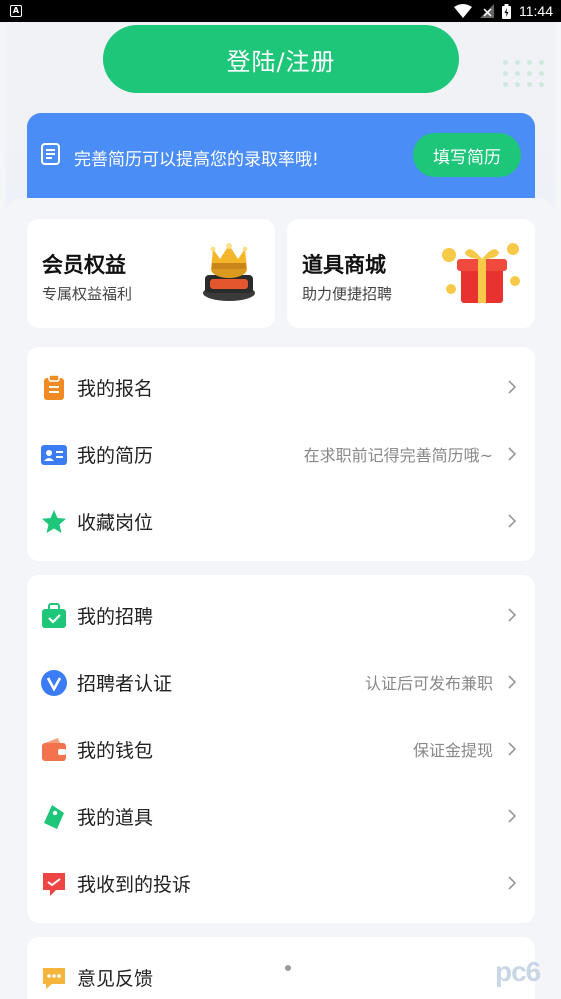  Describe the element at coordinates (481, 273) in the screenshot. I see `gift-box-icon` at that location.